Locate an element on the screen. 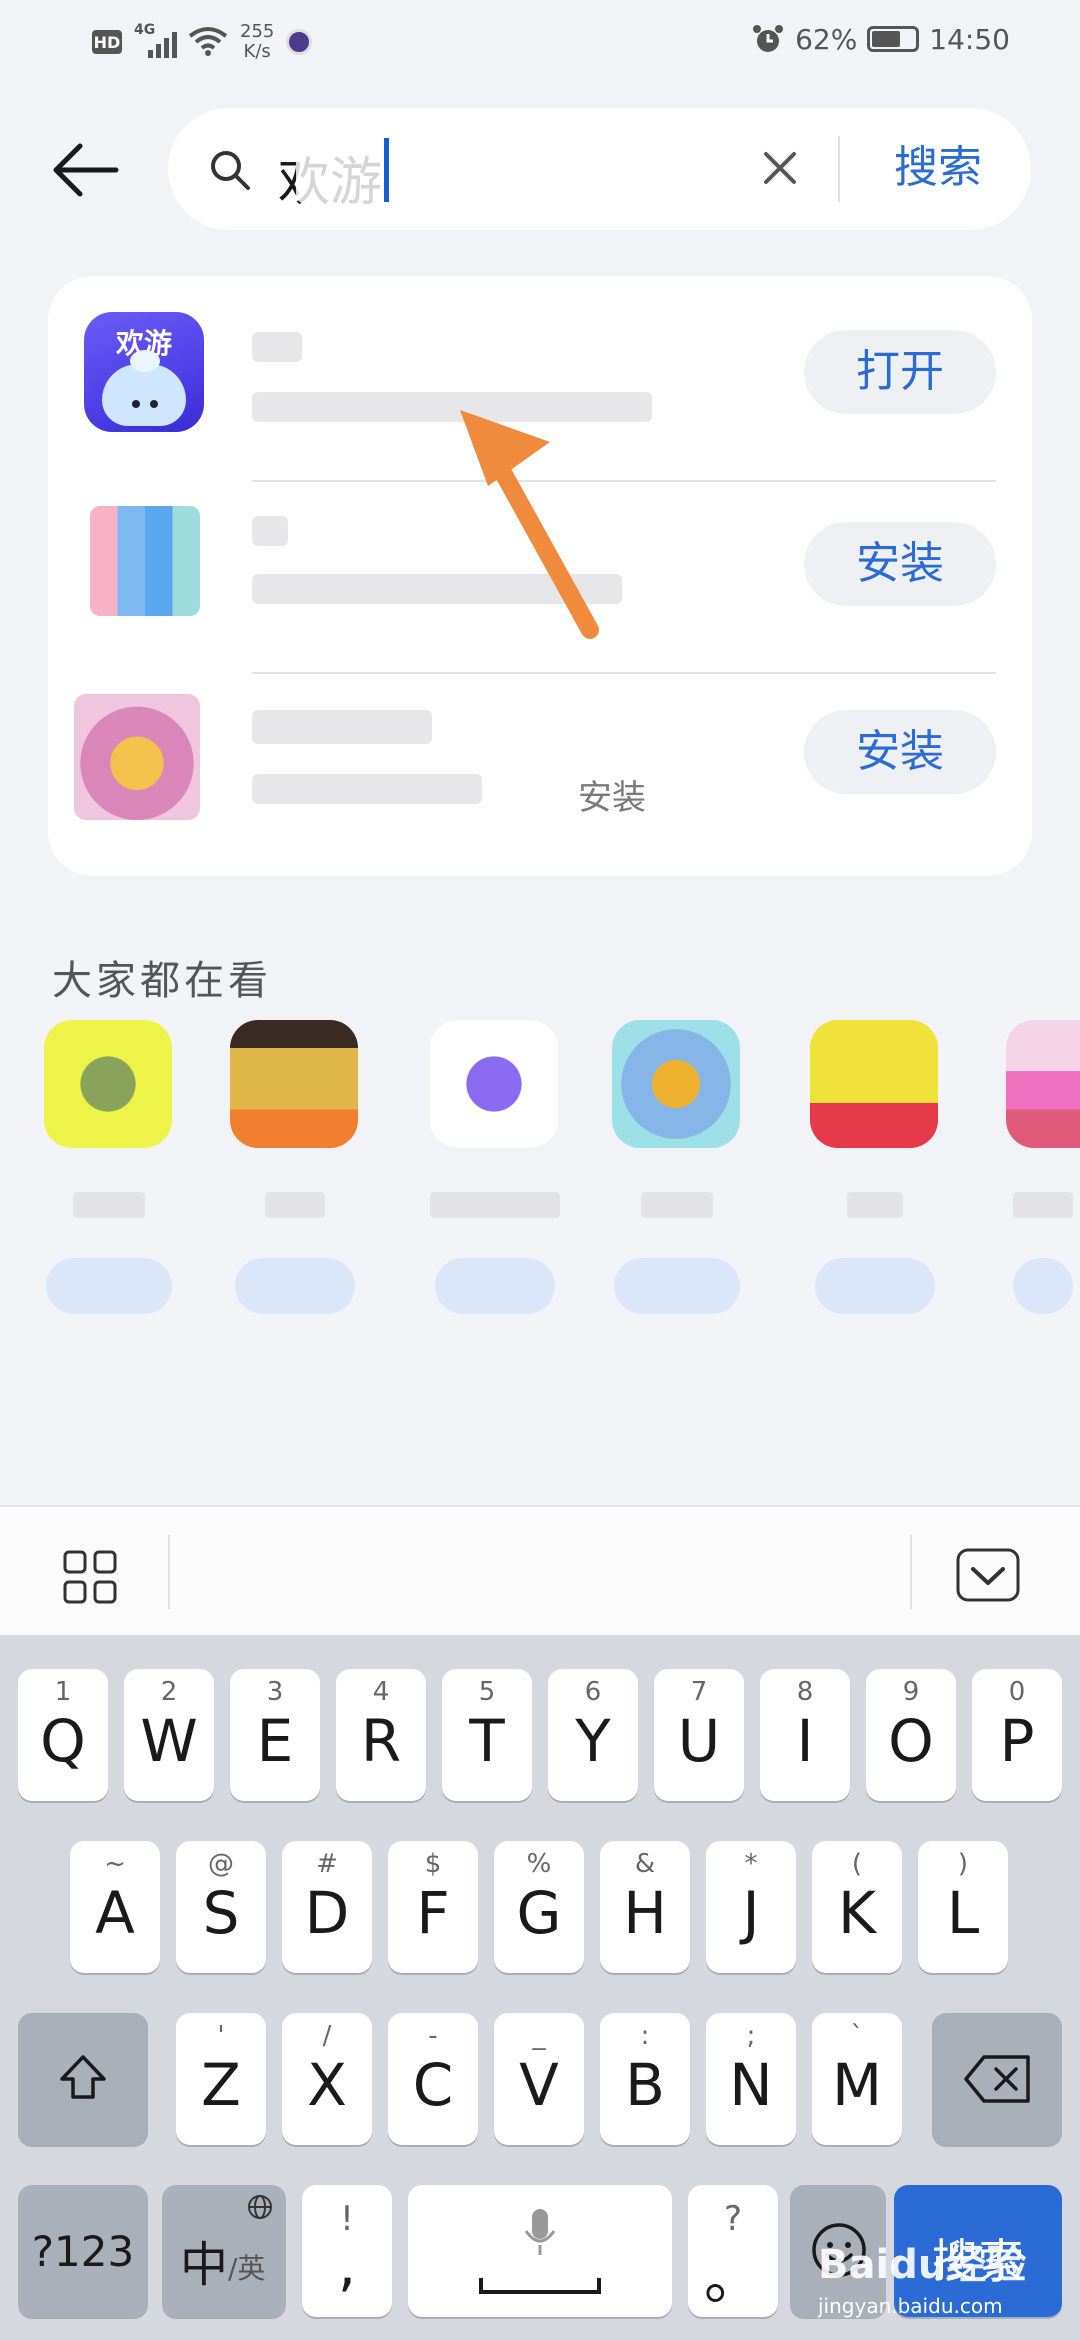 The image size is (1080, 2340). key-b: :B is located at coordinates (645, 2079).